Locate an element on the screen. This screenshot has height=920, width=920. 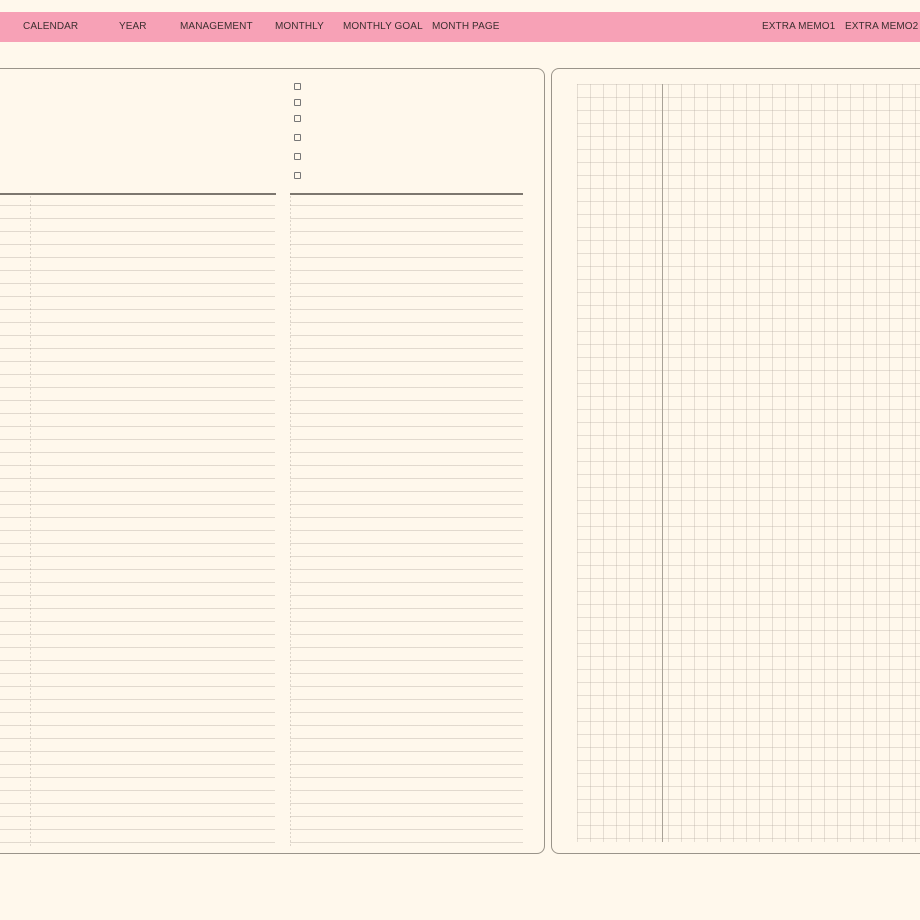
tab-extra-memo2: EXTRA MEMO2 is located at coordinates (881, 27).